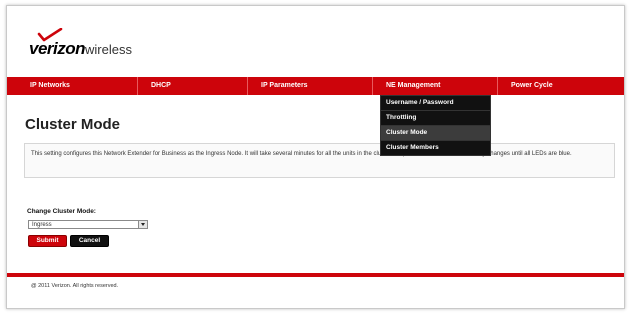  I want to click on nav-ip-networks: IP Networks, so click(77, 86).